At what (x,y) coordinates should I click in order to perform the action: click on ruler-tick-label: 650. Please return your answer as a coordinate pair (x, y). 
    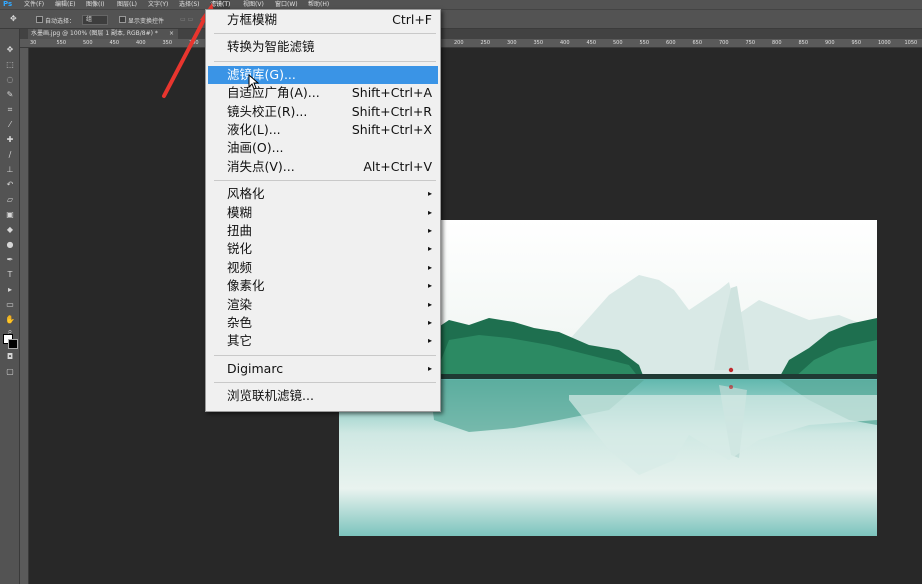
    Looking at the image, I should click on (697, 43).